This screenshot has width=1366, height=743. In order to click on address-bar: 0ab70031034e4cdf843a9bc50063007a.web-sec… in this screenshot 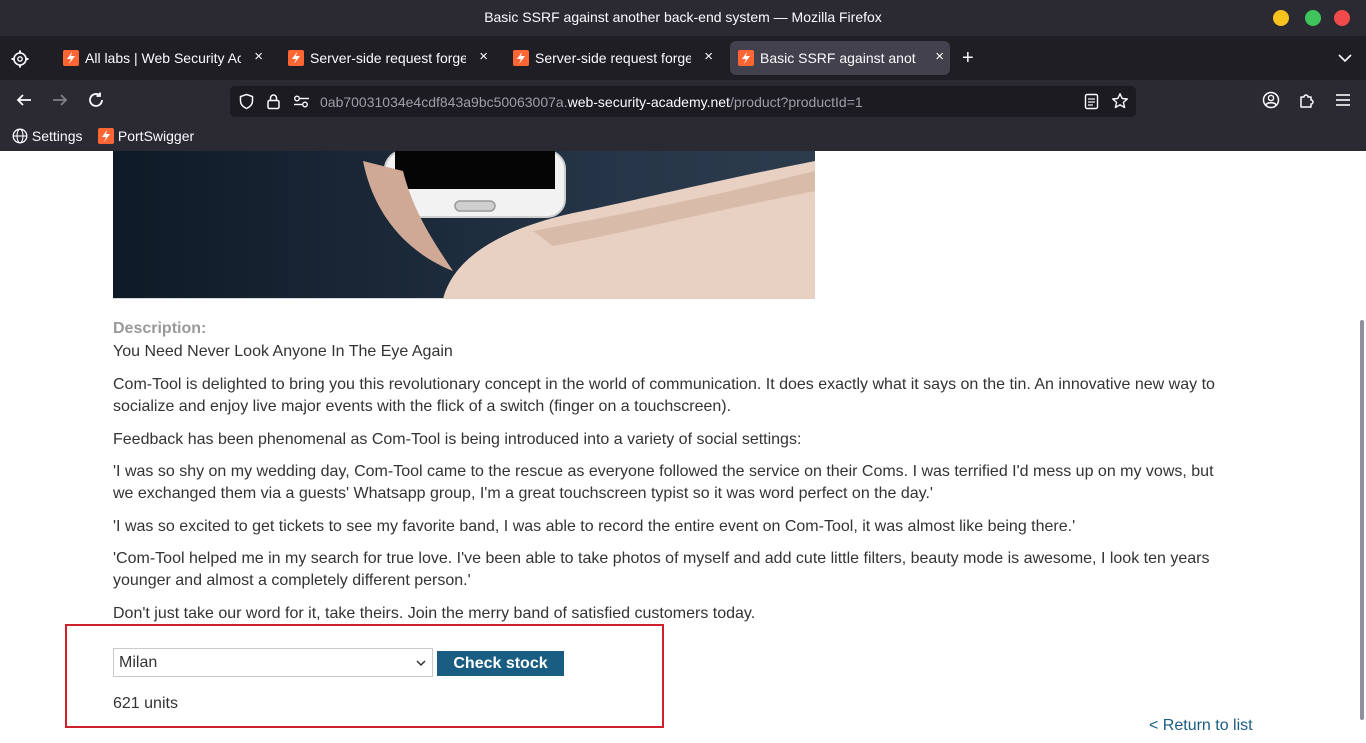, I will do `click(683, 101)`.